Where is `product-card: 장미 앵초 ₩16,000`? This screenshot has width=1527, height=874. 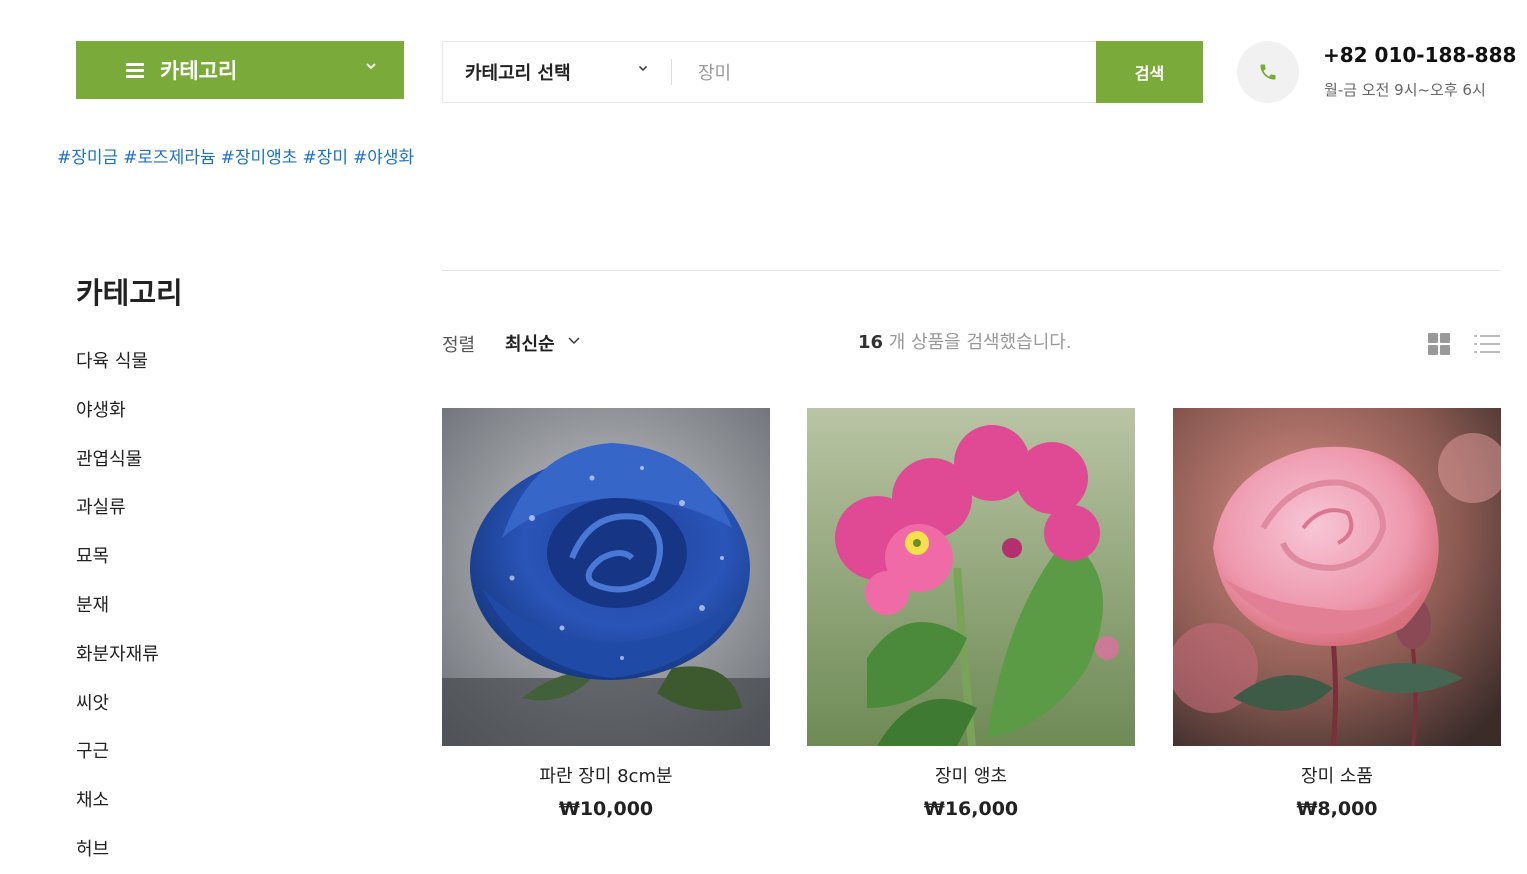
product-card: 장미 앵초 ₩16,000 is located at coordinates (971, 614).